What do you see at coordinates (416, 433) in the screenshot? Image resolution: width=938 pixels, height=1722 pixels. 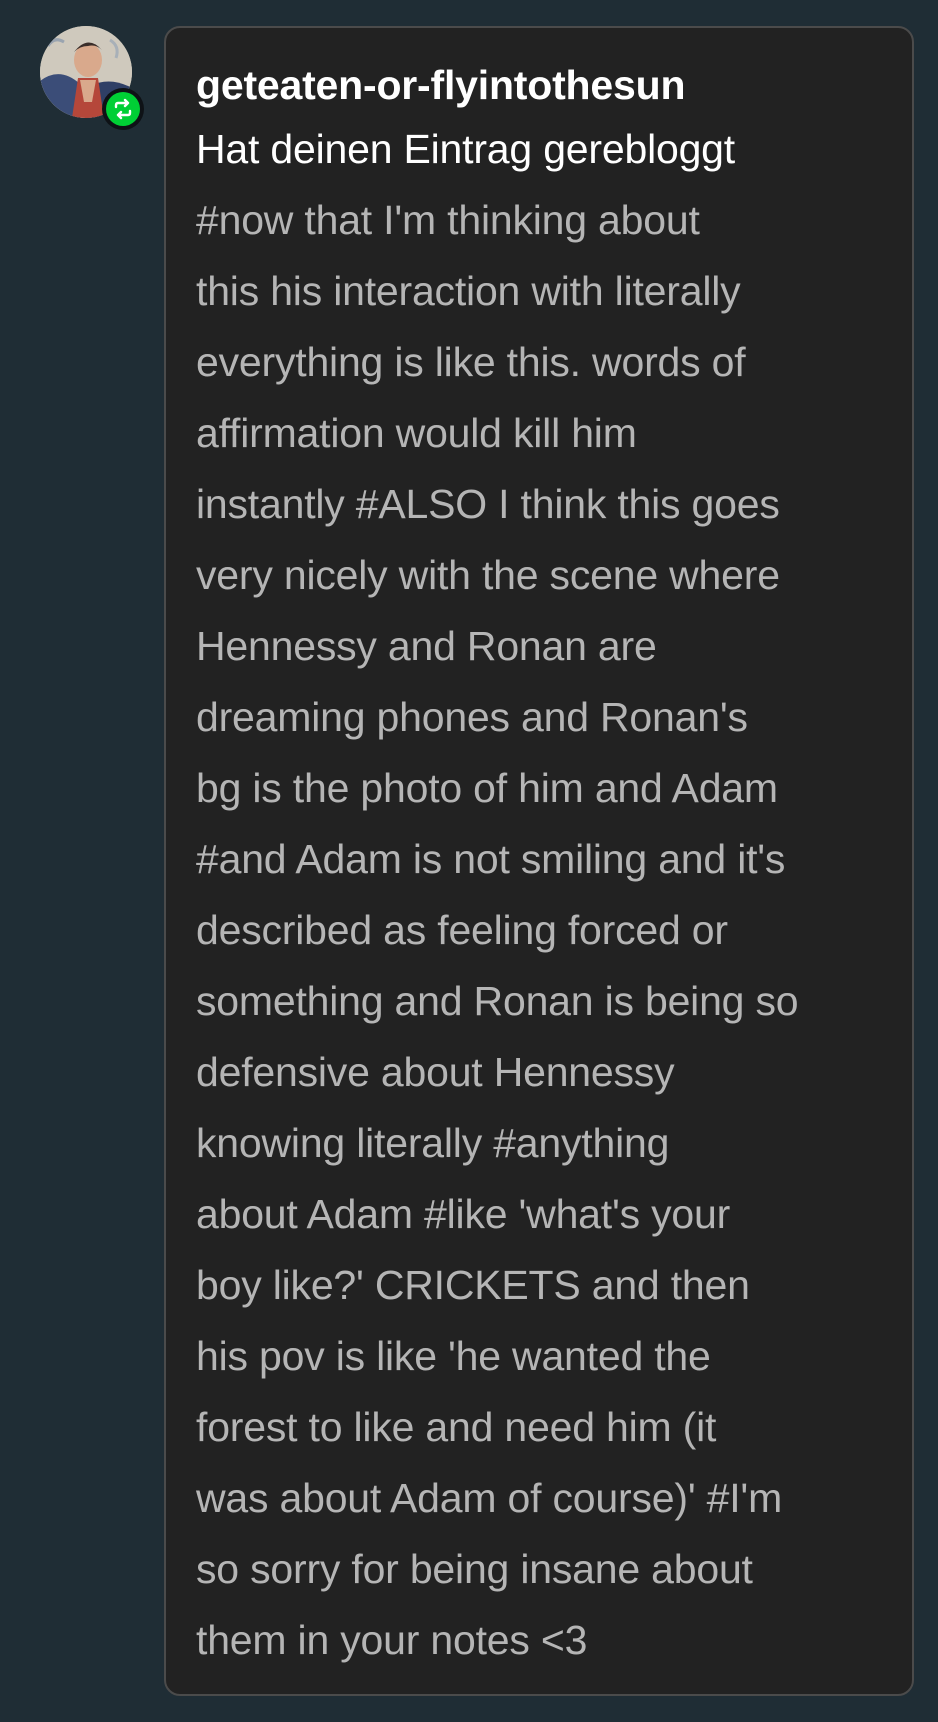 I see `tag-line: affirmation would kill him` at bounding box center [416, 433].